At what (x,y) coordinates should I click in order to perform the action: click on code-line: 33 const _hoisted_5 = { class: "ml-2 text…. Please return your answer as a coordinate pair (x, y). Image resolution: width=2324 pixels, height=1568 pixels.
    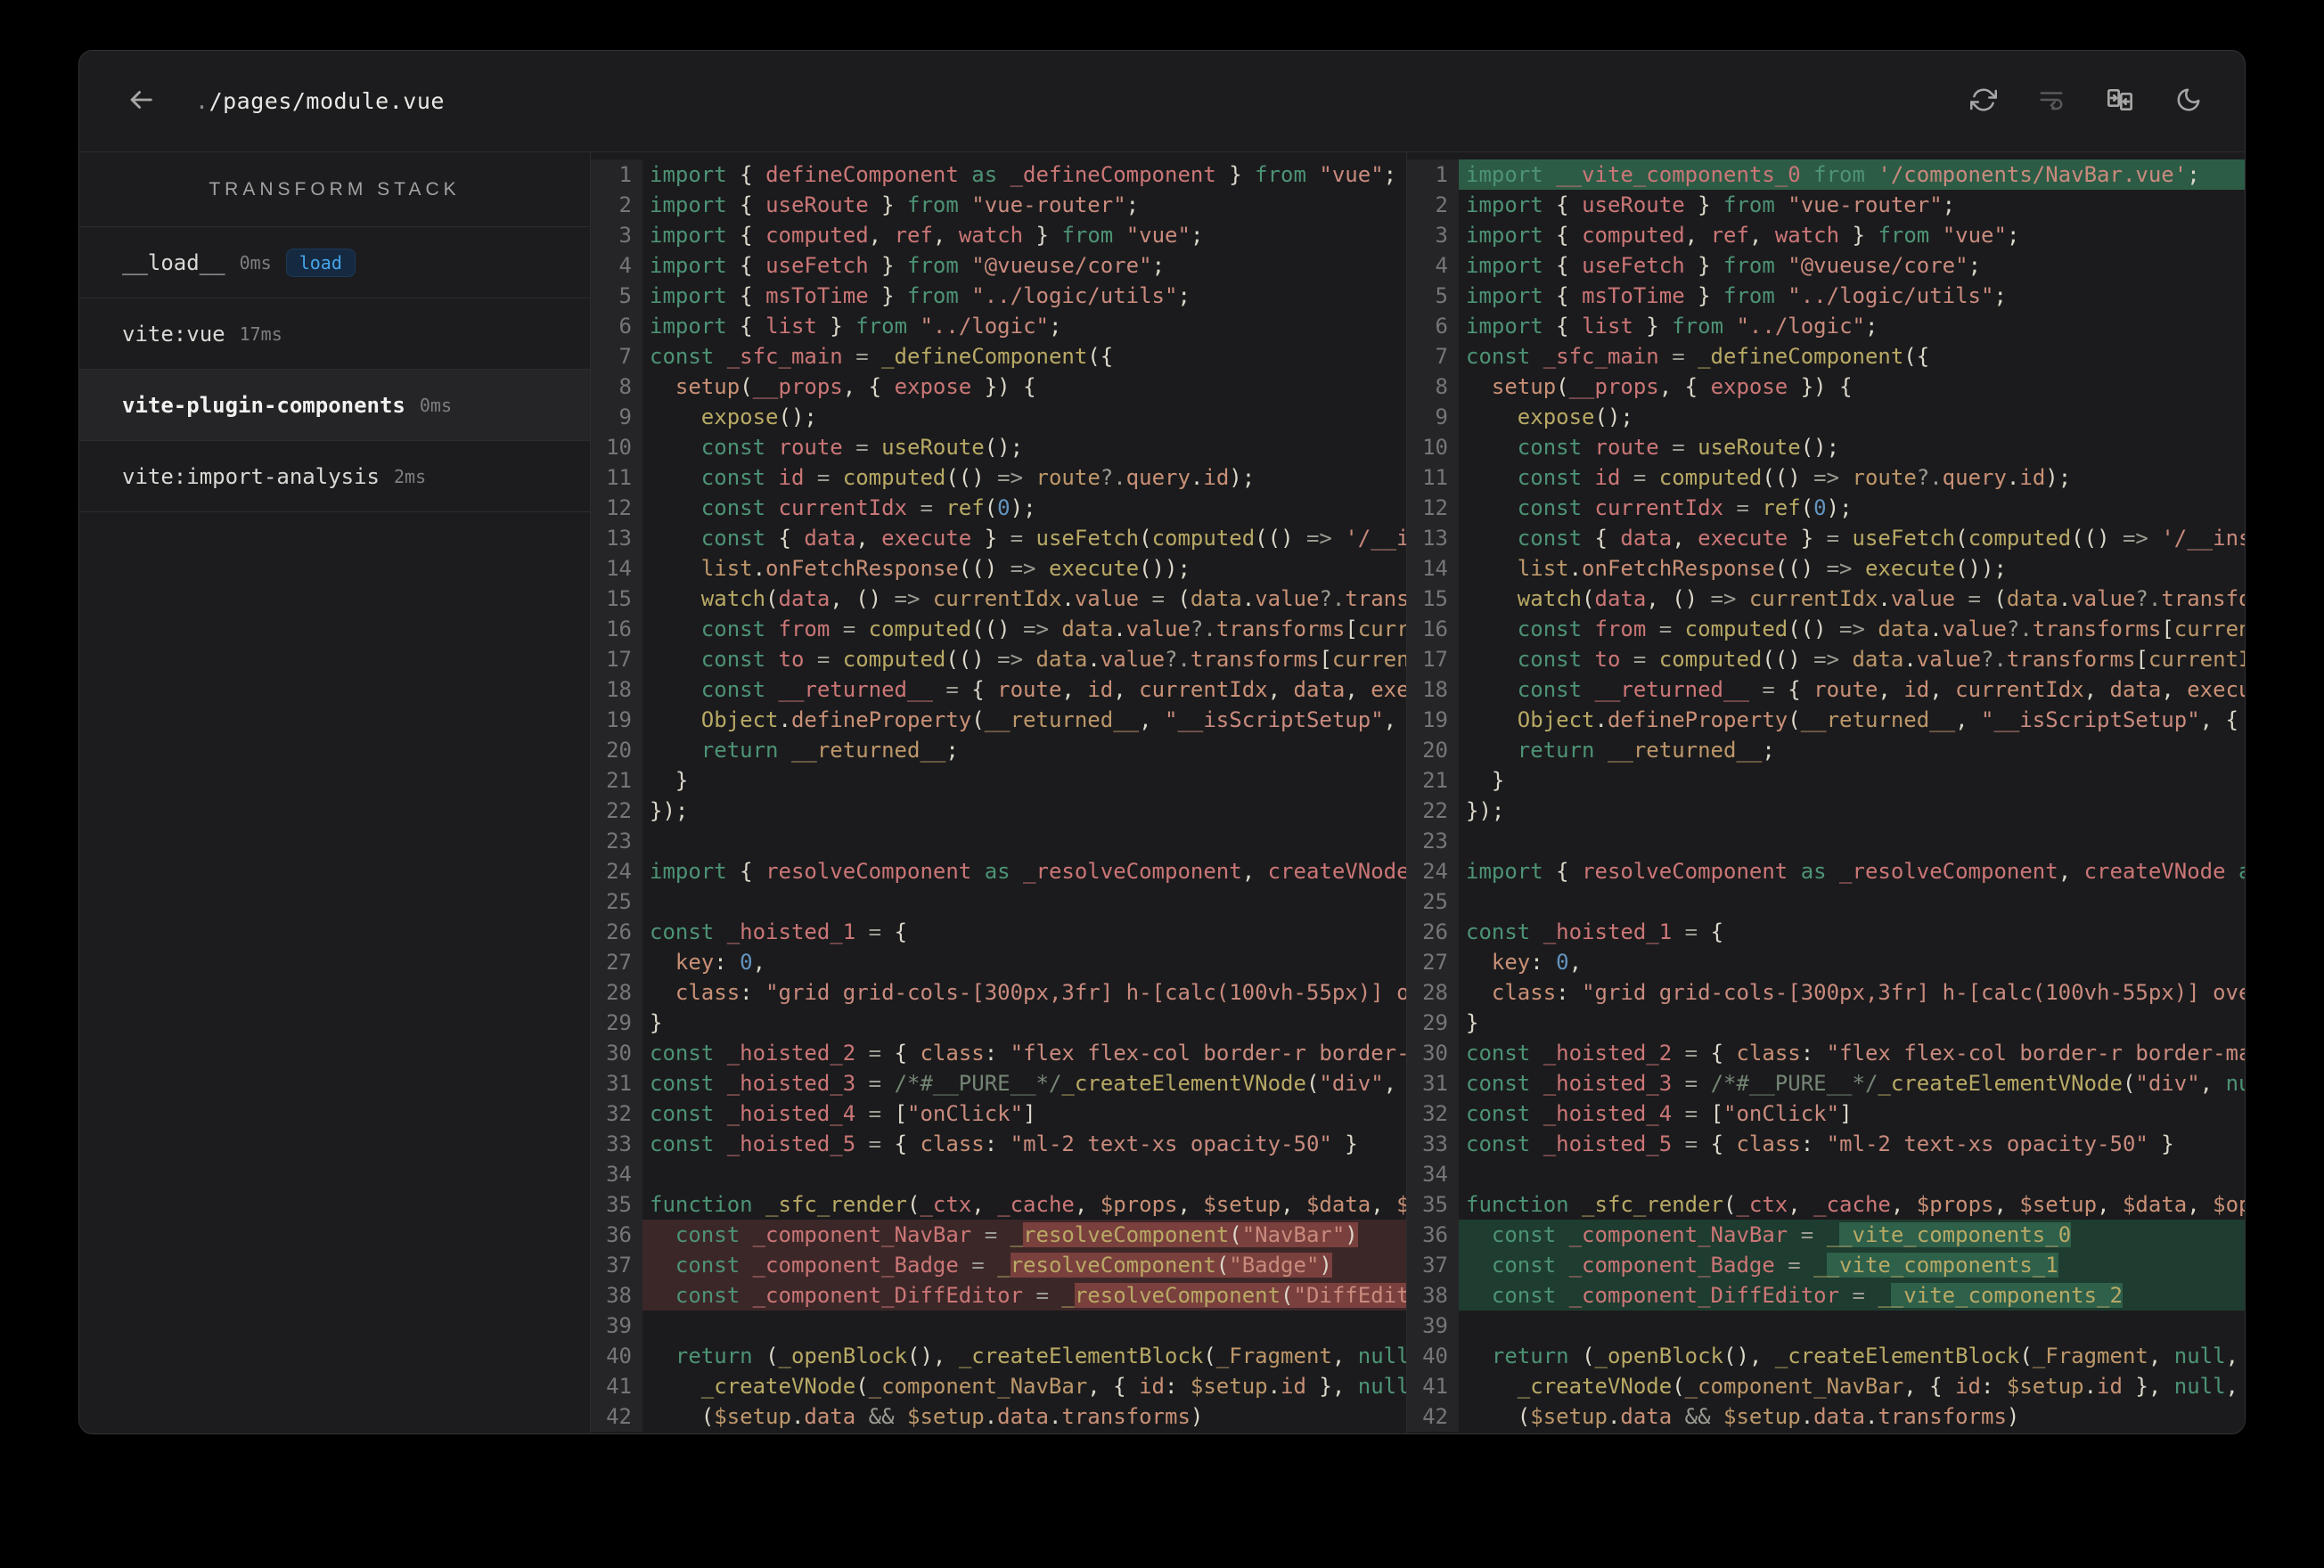
    Looking at the image, I should click on (1826, 1144).